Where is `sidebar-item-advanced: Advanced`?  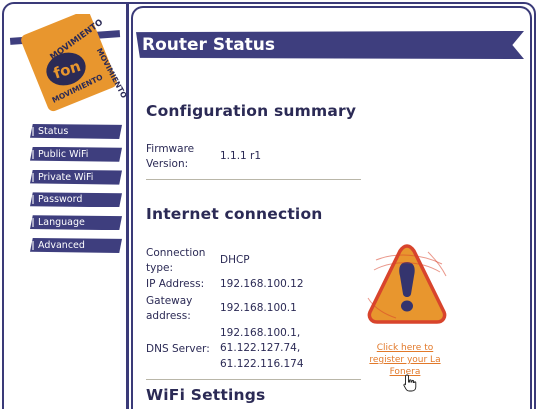 sidebar-item-advanced: Advanced is located at coordinates (76, 245).